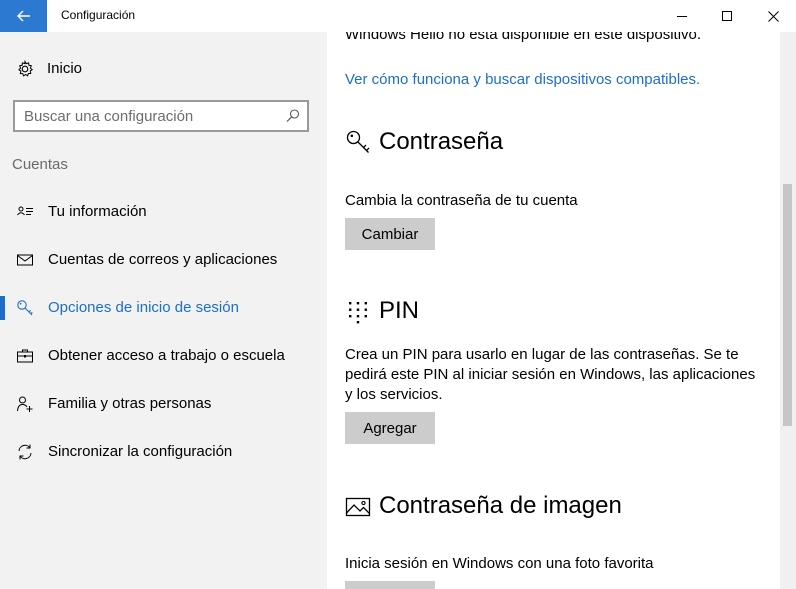 This screenshot has height=589, width=796. What do you see at coordinates (143, 307) in the screenshot?
I see `sidebar-item-label: Opciones de inicio de sesión` at bounding box center [143, 307].